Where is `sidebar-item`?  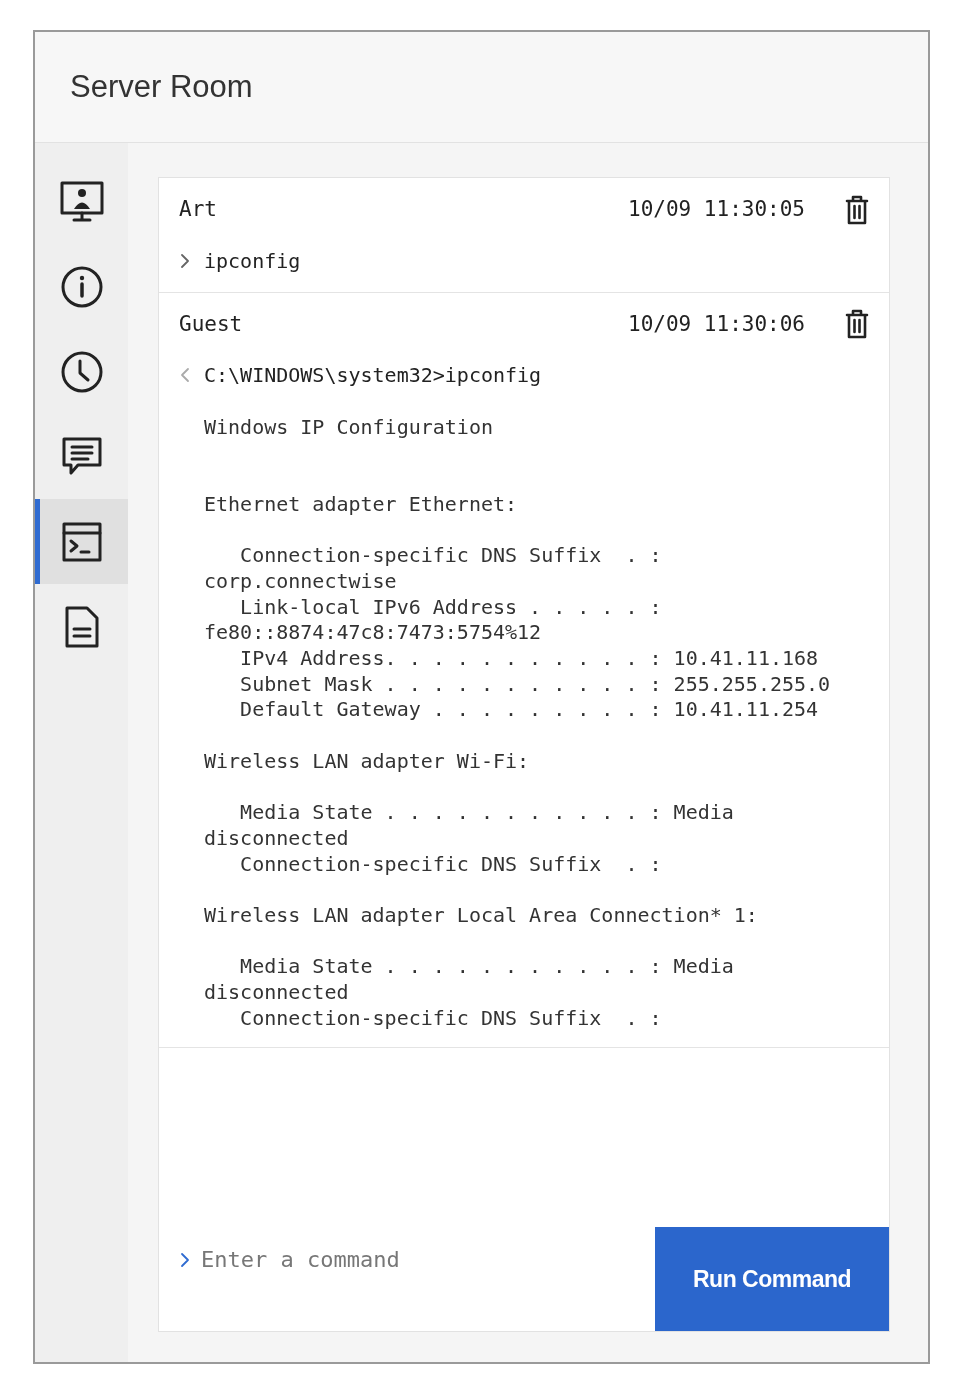 sidebar-item is located at coordinates (81, 541).